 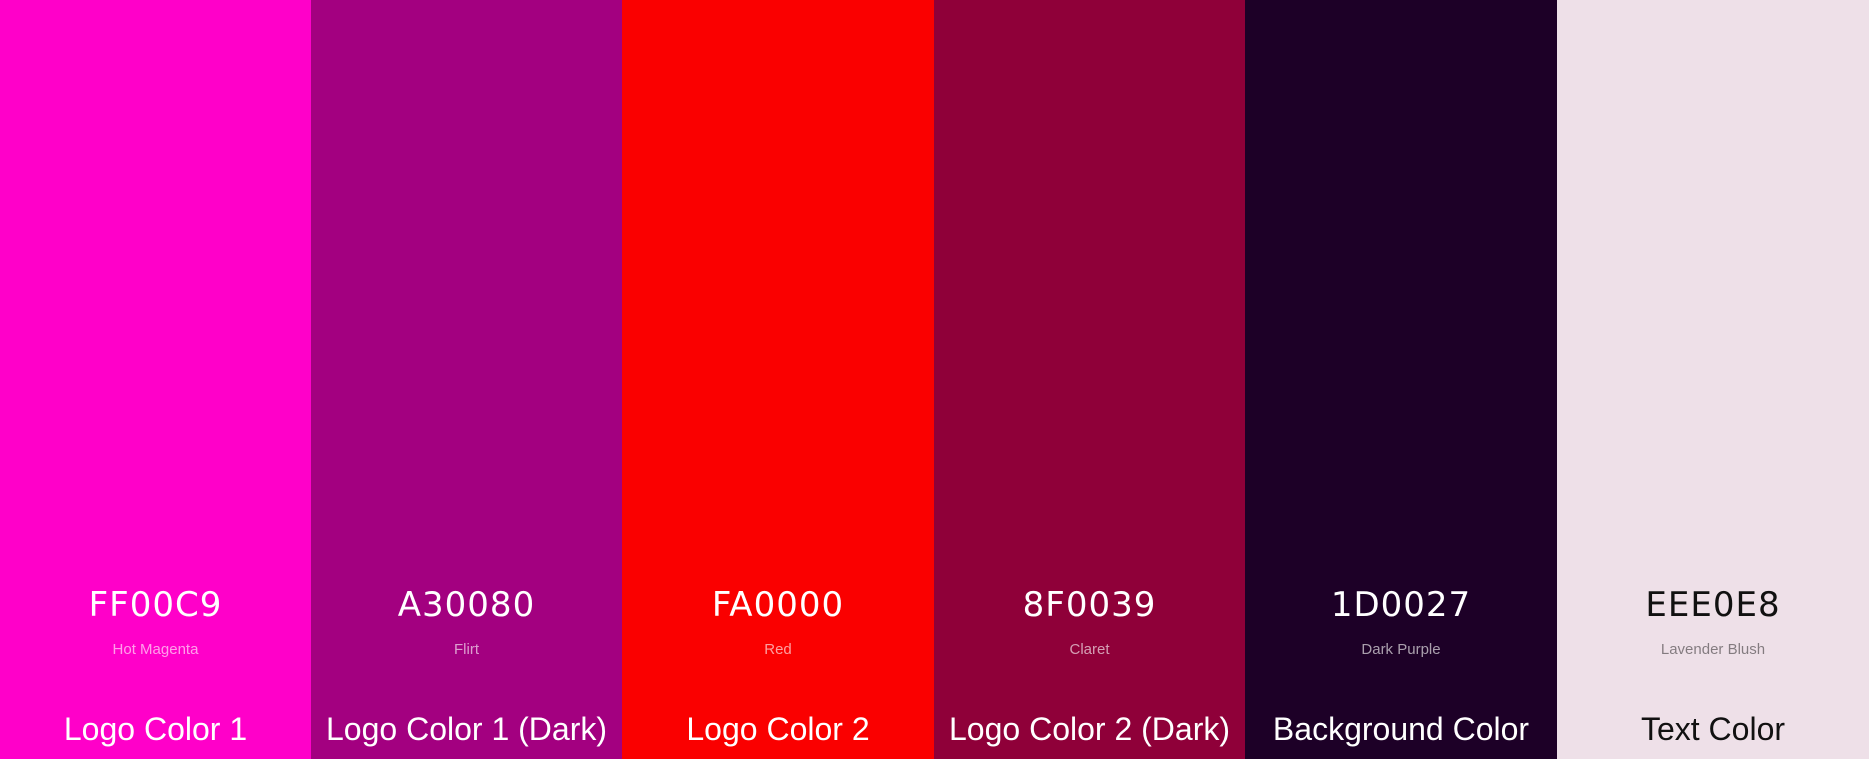 I want to click on swatch-name: Dark Purple, so click(x=1401, y=649).